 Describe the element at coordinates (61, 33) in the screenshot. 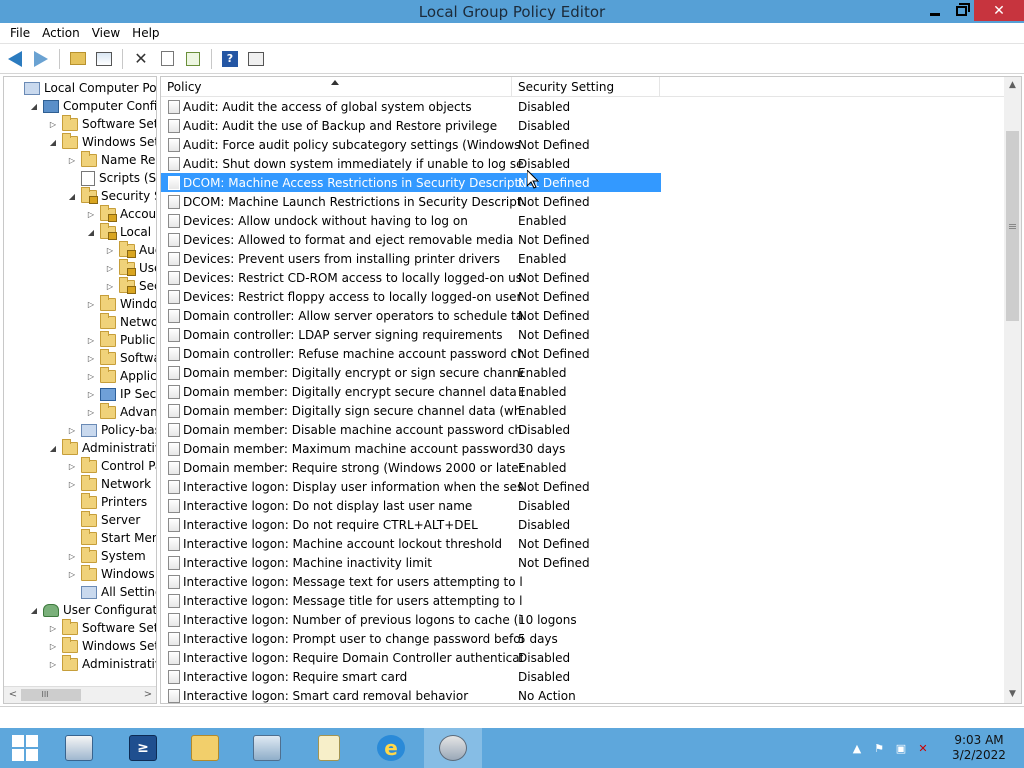

I see `menu-action: Action` at that location.